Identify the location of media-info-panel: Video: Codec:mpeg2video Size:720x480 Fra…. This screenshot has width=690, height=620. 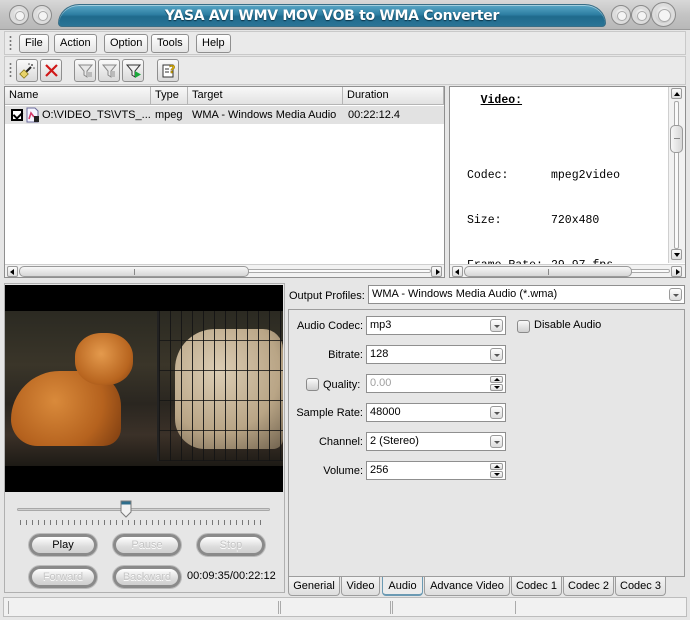
(567, 182).